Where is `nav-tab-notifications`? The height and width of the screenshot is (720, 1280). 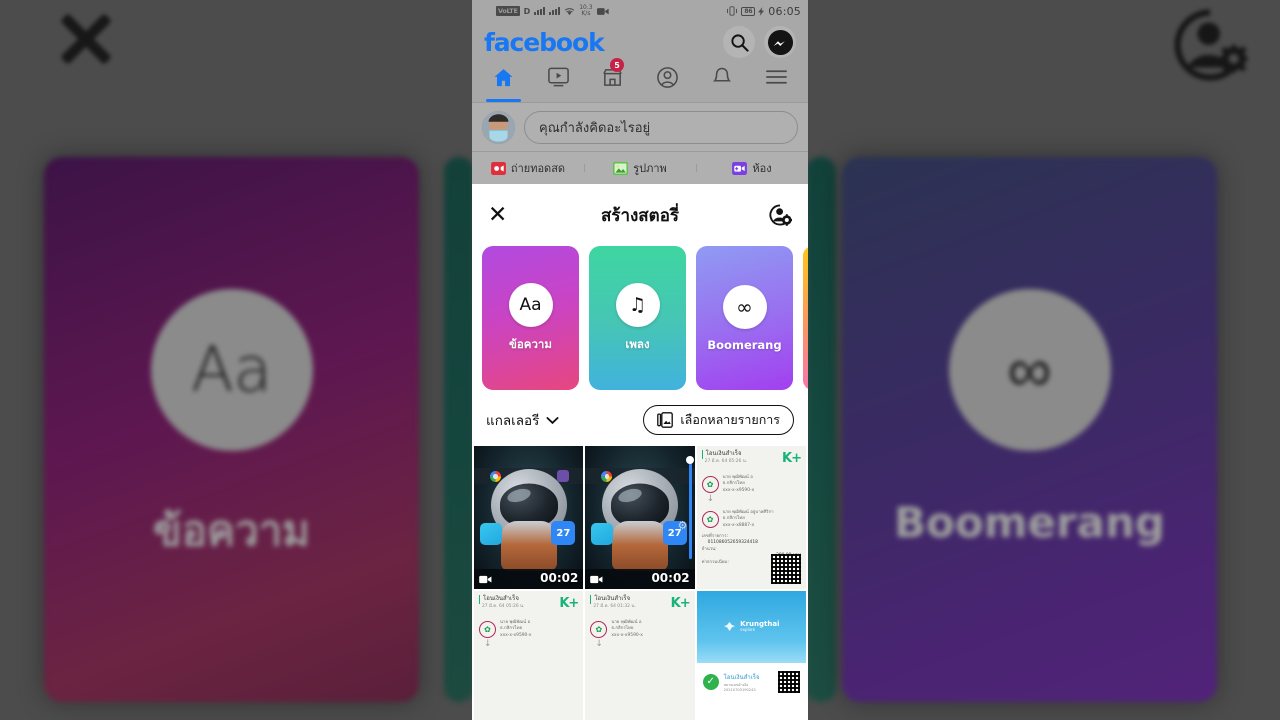 nav-tab-notifications is located at coordinates (722, 79).